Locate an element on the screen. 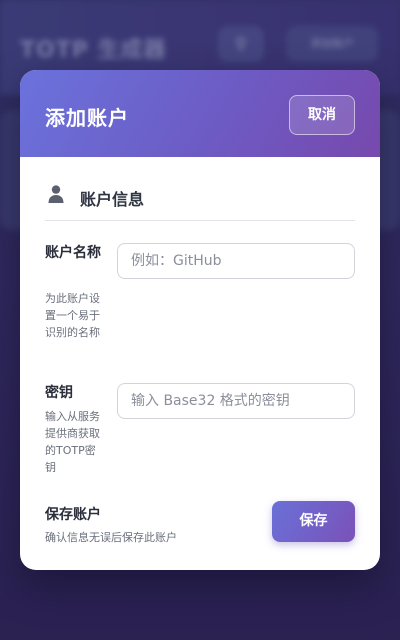  dialog-title: 添加账户 is located at coordinates (87, 118).